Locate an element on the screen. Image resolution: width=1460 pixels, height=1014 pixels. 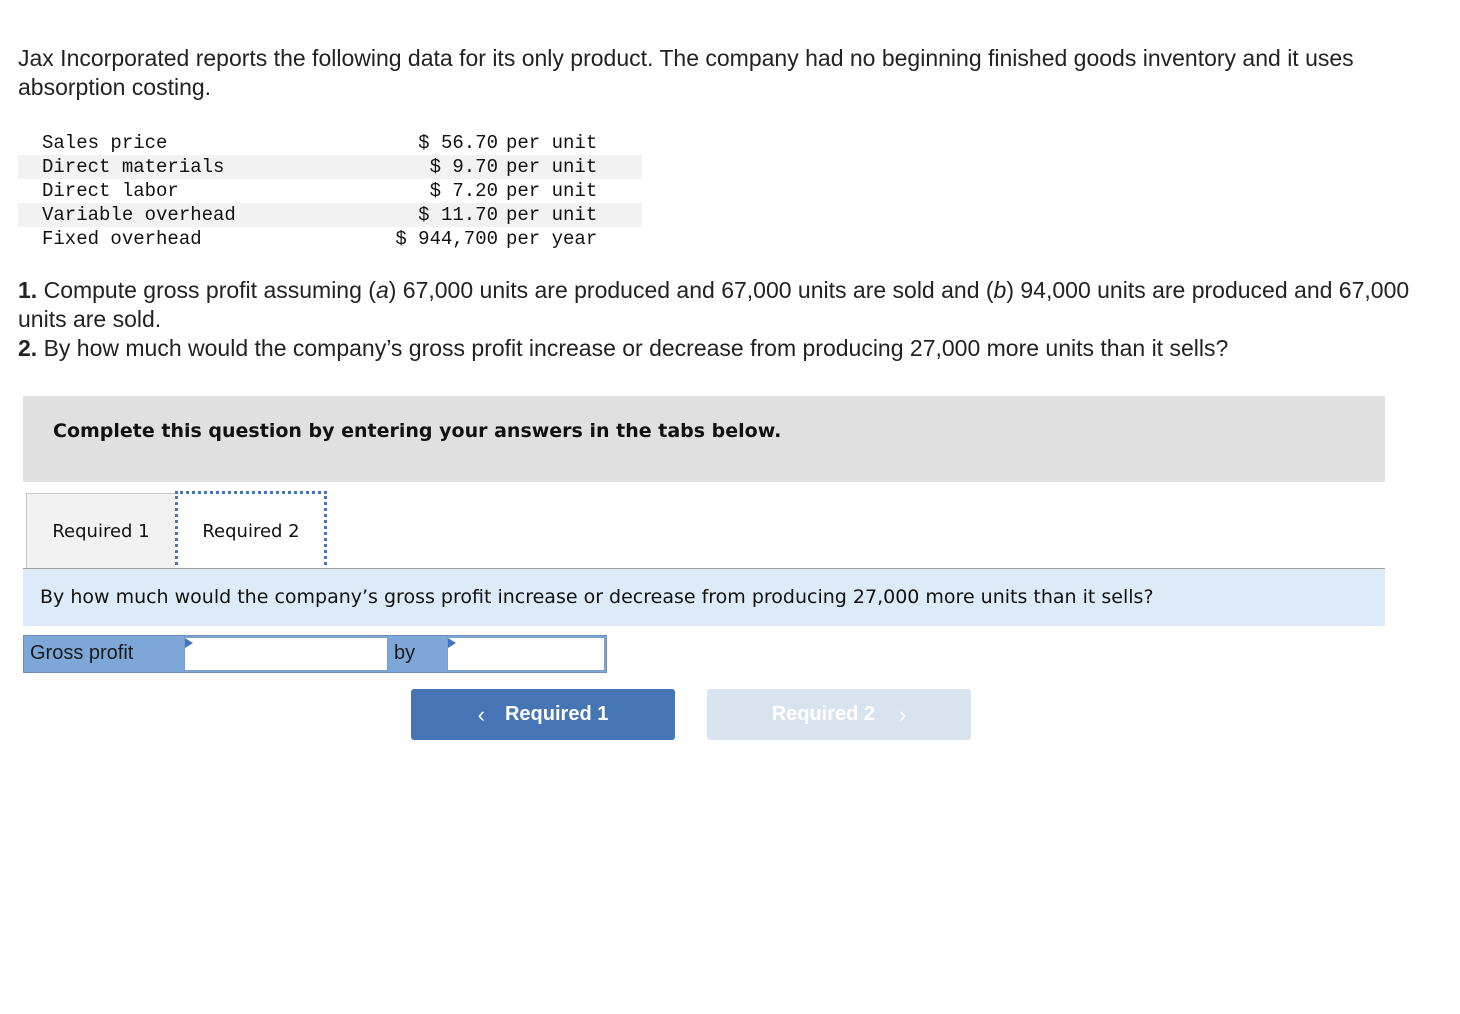
table-row: Direct materials $ 9.70 per unit is located at coordinates (330, 167).